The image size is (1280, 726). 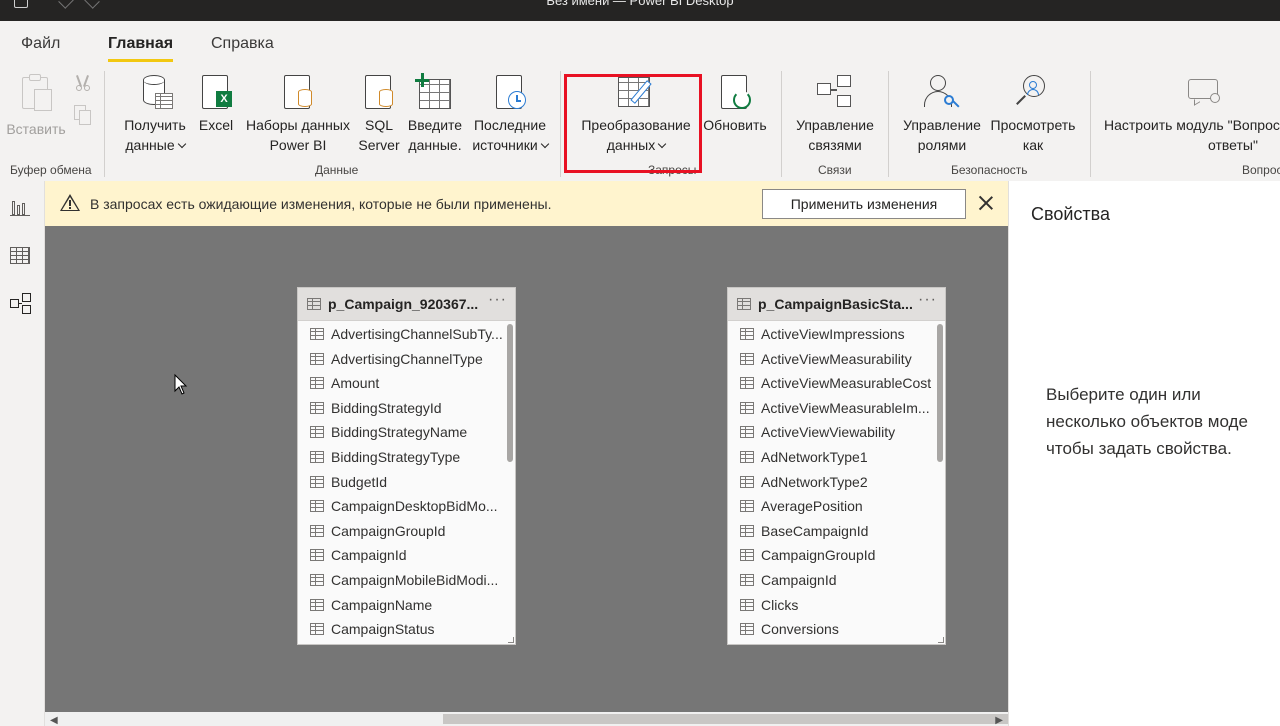 I want to click on apply-changes-button: Применить изменения, so click(x=864, y=204).